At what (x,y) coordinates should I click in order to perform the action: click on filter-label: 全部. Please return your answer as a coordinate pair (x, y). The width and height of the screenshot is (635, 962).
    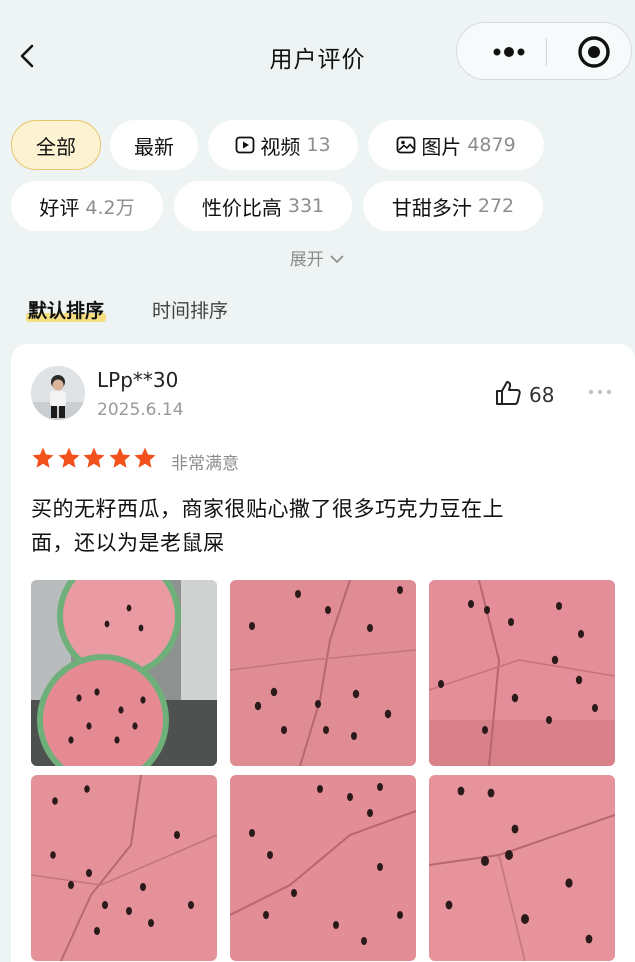
    Looking at the image, I should click on (56, 146).